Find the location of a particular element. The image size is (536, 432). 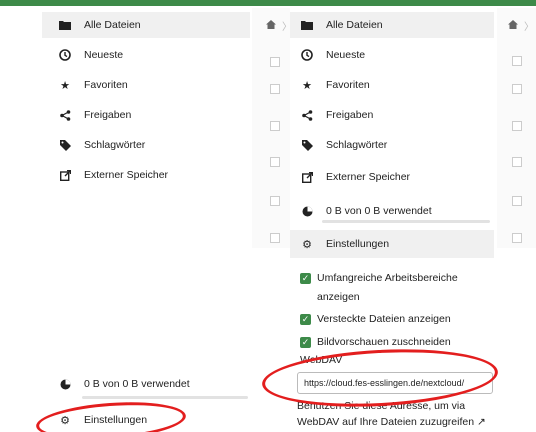

left-nav-recent: Neueste is located at coordinates (90, 55).